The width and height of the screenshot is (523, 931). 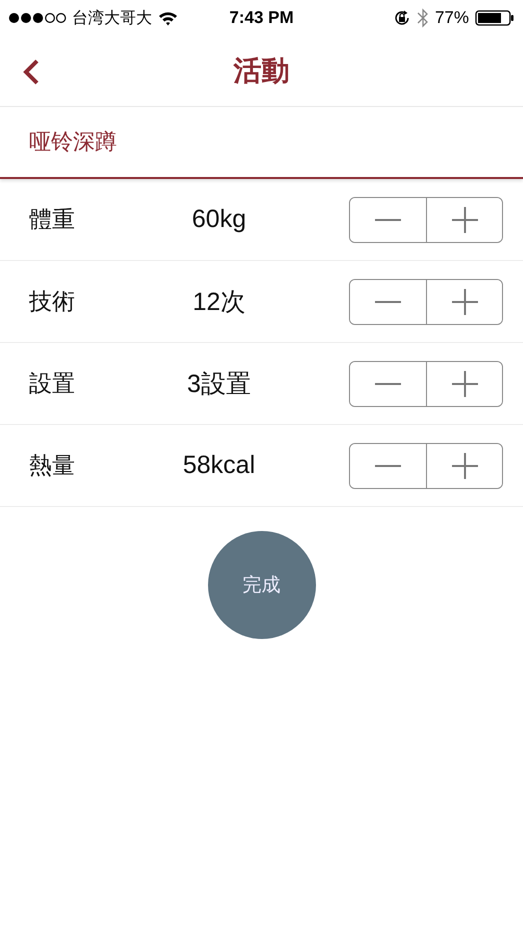 I want to click on bluetooth-icon, so click(x=422, y=18).